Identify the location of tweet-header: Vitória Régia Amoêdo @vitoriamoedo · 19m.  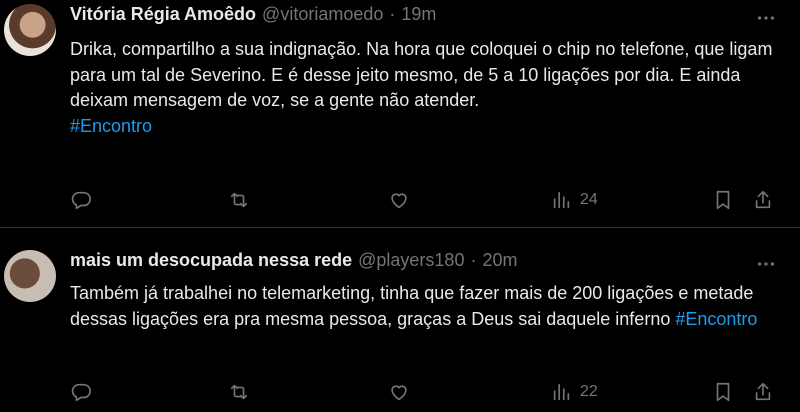
(253, 14).